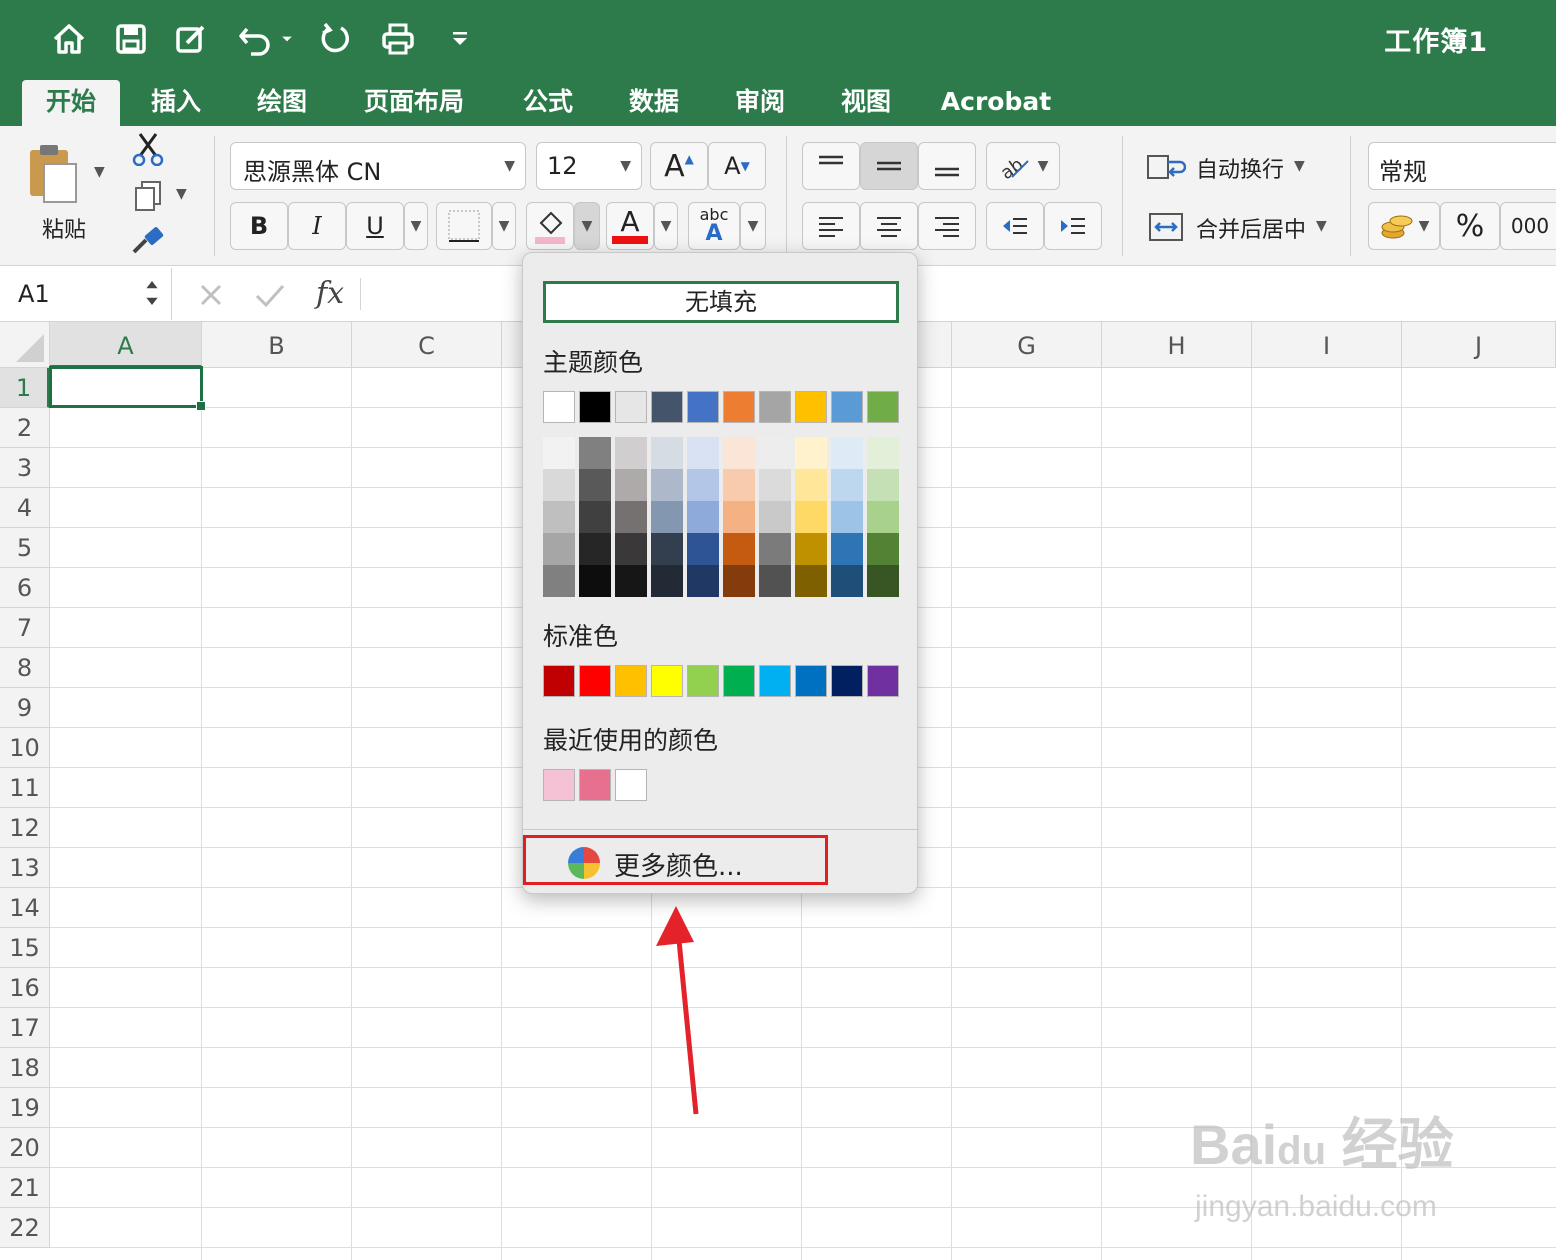 This screenshot has height=1260, width=1556. Describe the element at coordinates (947, 226) in the screenshot. I see `align-right-button` at that location.